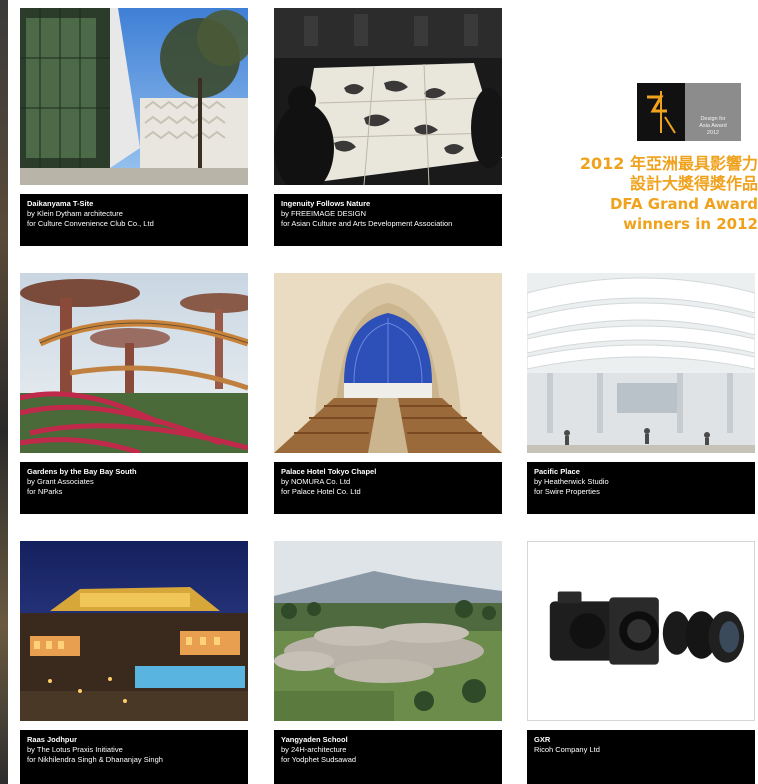  What do you see at coordinates (641, 631) in the screenshot?
I see `entry-image-gxr` at bounding box center [641, 631].